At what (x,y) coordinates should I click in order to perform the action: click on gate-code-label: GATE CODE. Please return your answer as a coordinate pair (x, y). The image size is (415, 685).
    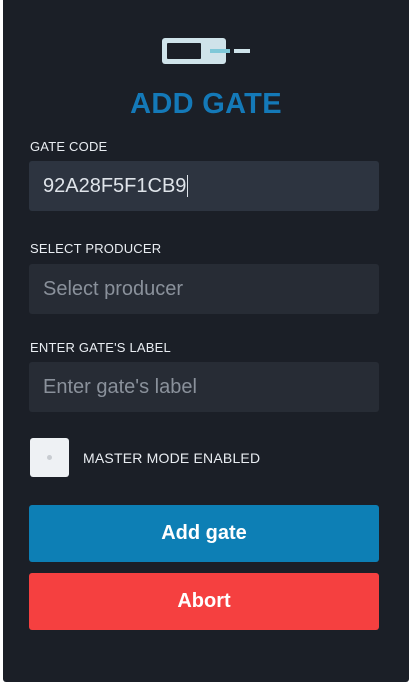
    Looking at the image, I should click on (69, 146).